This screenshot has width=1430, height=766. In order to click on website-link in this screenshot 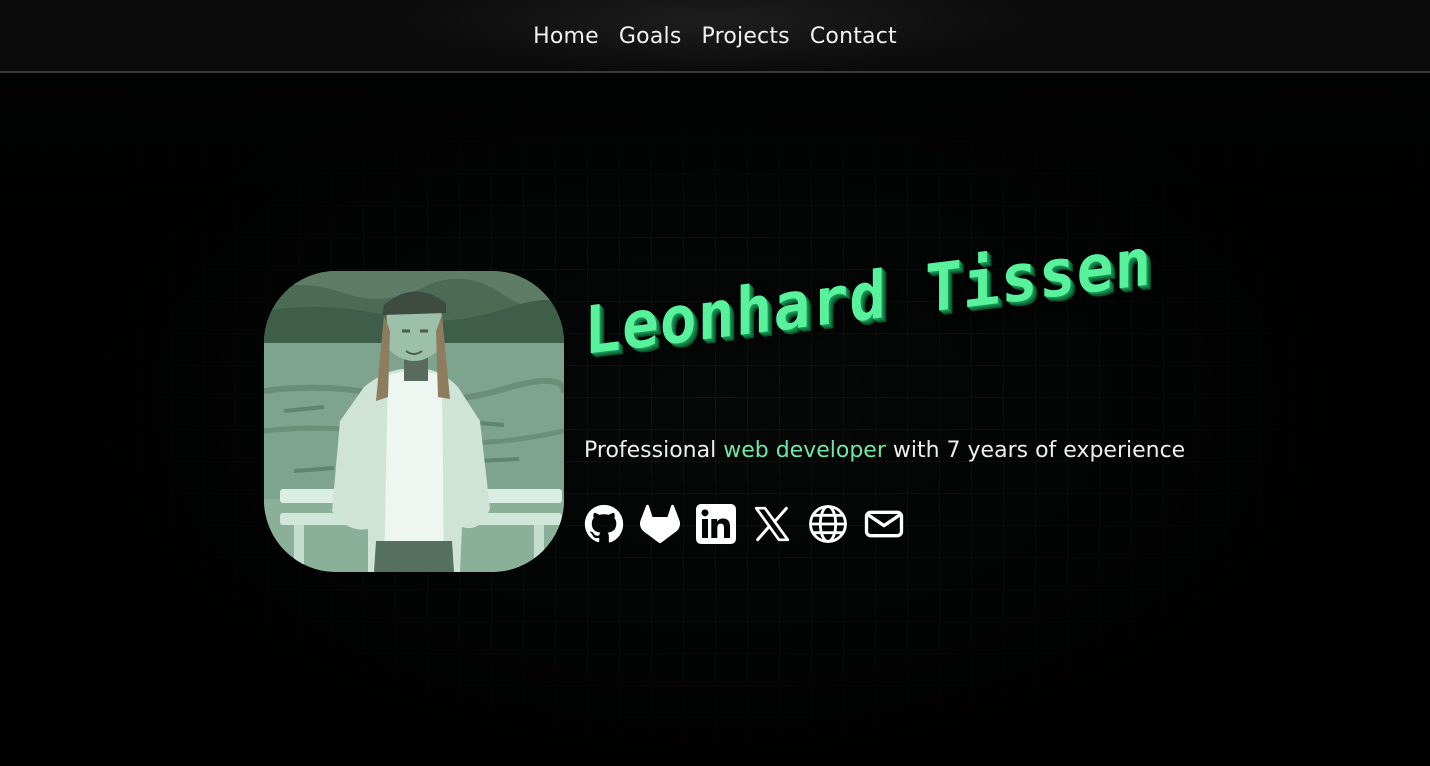, I will do `click(828, 524)`.